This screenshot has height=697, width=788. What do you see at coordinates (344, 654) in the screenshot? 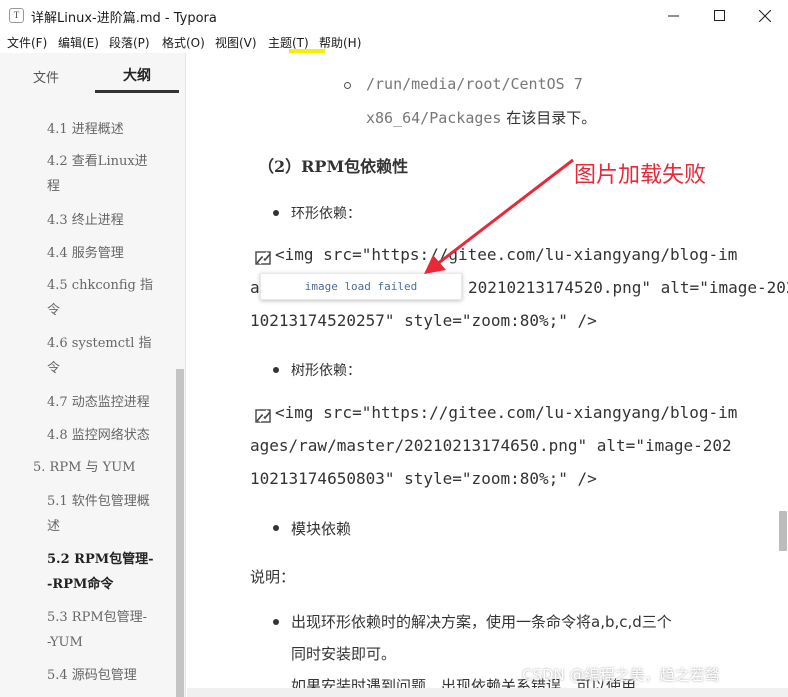
I see `list-item-text: 同时安装即可。` at bounding box center [344, 654].